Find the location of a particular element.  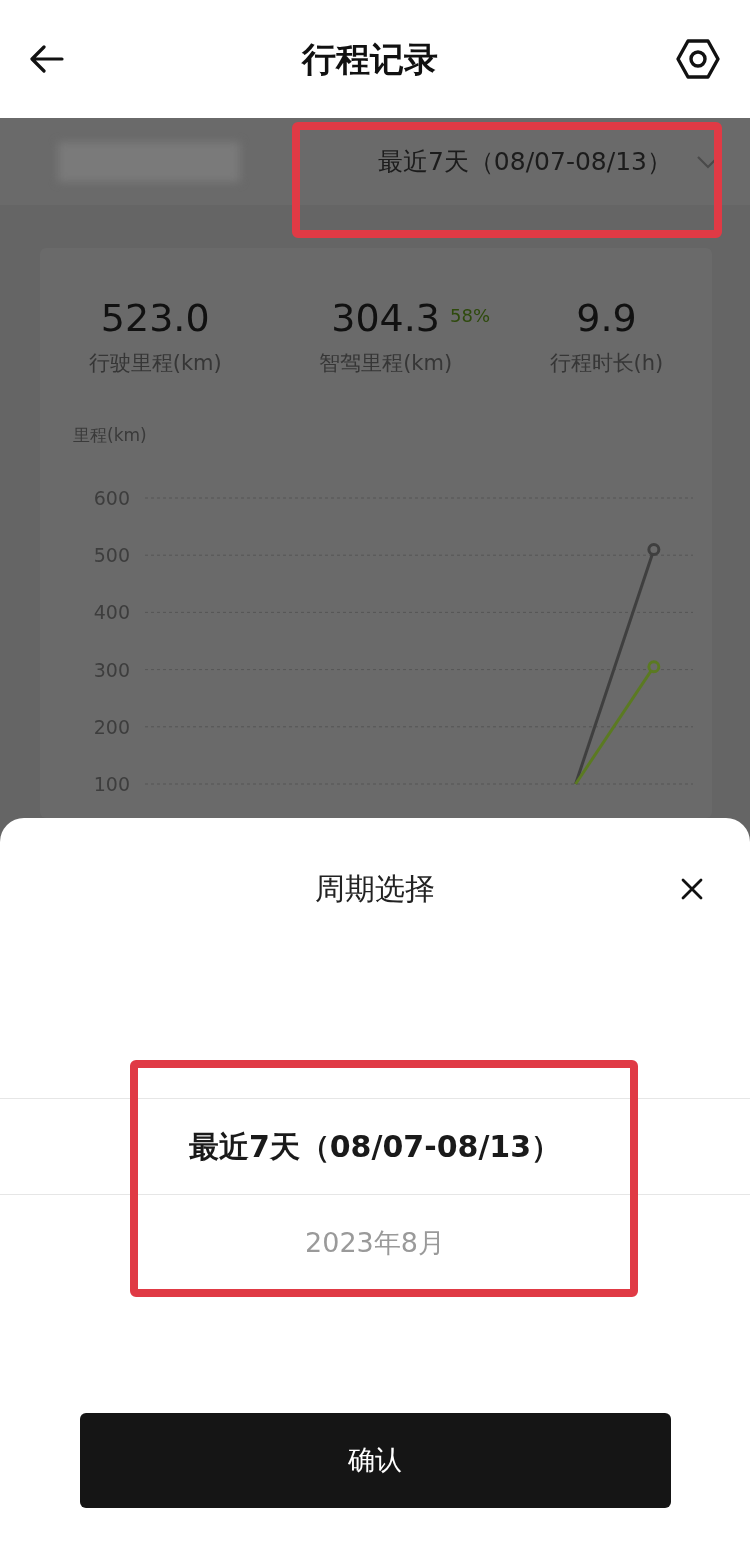

close-icon is located at coordinates (692, 888).